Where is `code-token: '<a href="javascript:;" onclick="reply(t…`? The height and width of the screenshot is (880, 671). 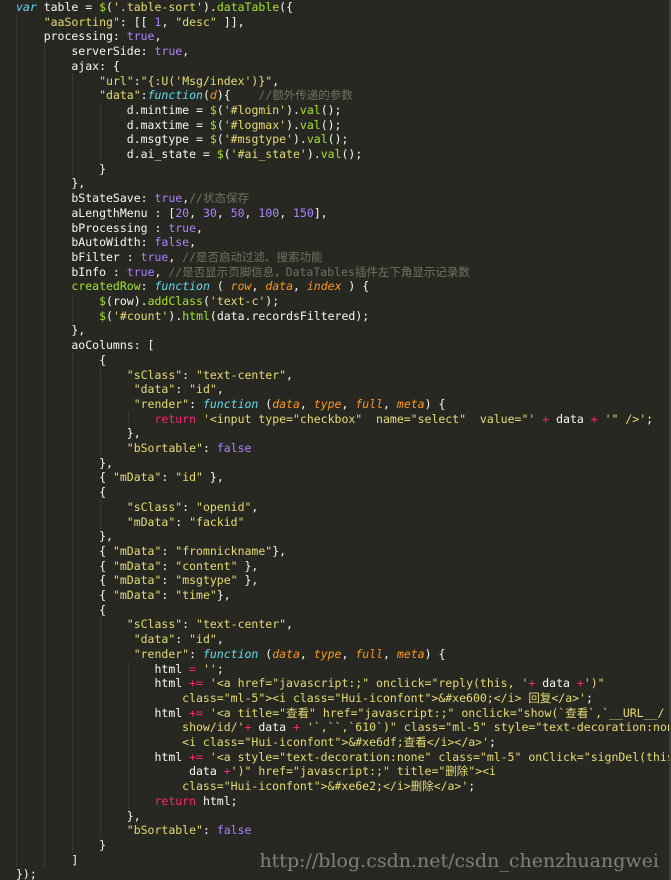 code-token: '<a href="javascript:;" onclick="reply(t… is located at coordinates (369, 683).